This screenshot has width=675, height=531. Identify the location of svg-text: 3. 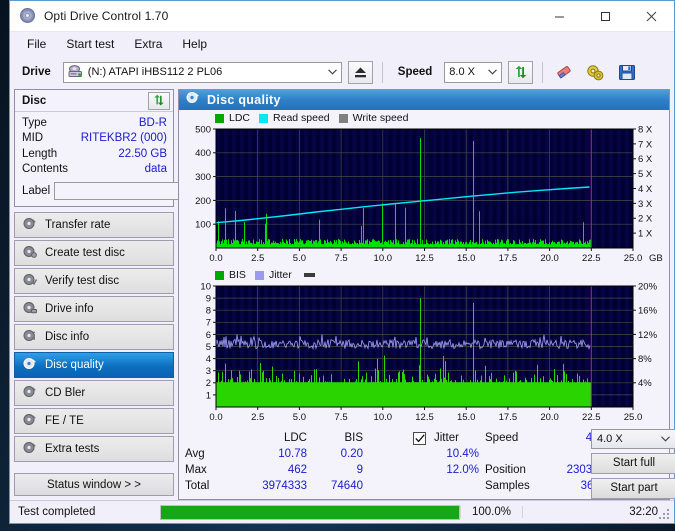
(208, 371).